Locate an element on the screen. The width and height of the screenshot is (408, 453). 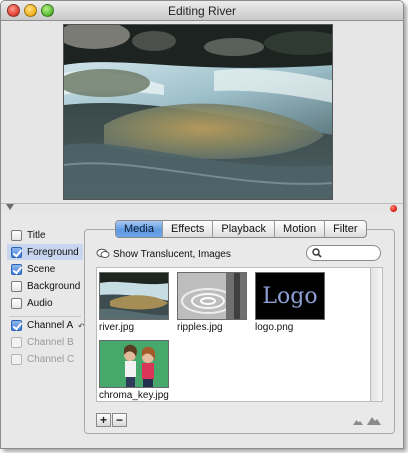
mountain-large-icon is located at coordinates (374, 420).